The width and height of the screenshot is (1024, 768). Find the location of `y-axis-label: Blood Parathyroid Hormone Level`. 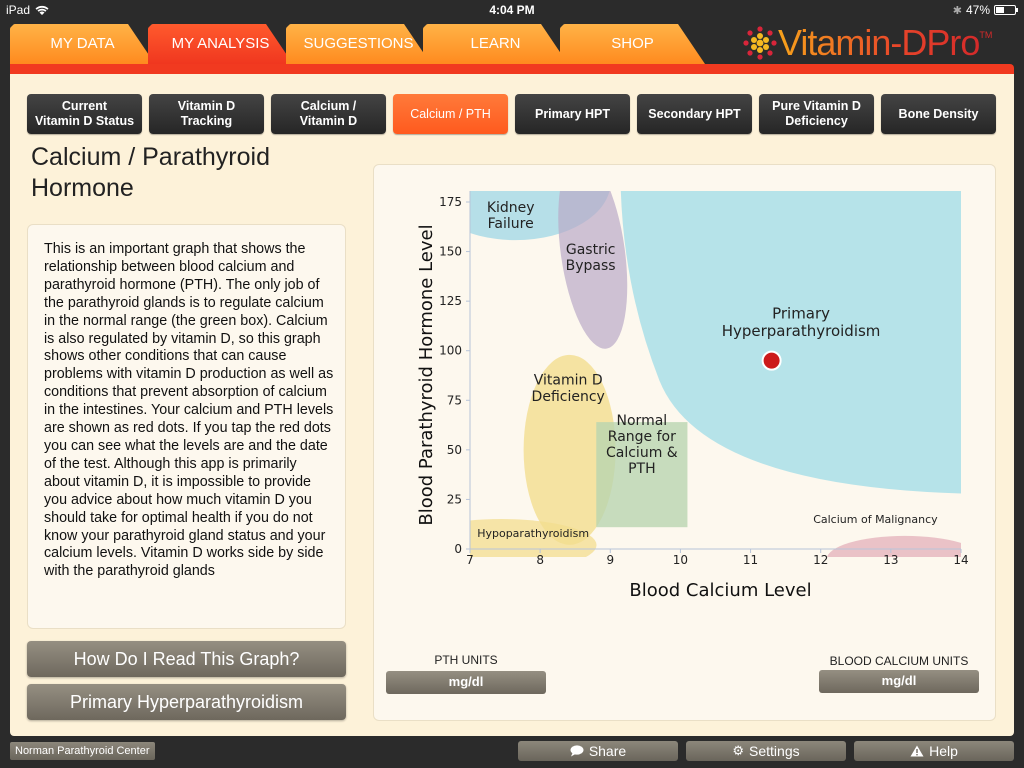

y-axis-label: Blood Parathyroid Hormone Level is located at coordinates (426, 374).